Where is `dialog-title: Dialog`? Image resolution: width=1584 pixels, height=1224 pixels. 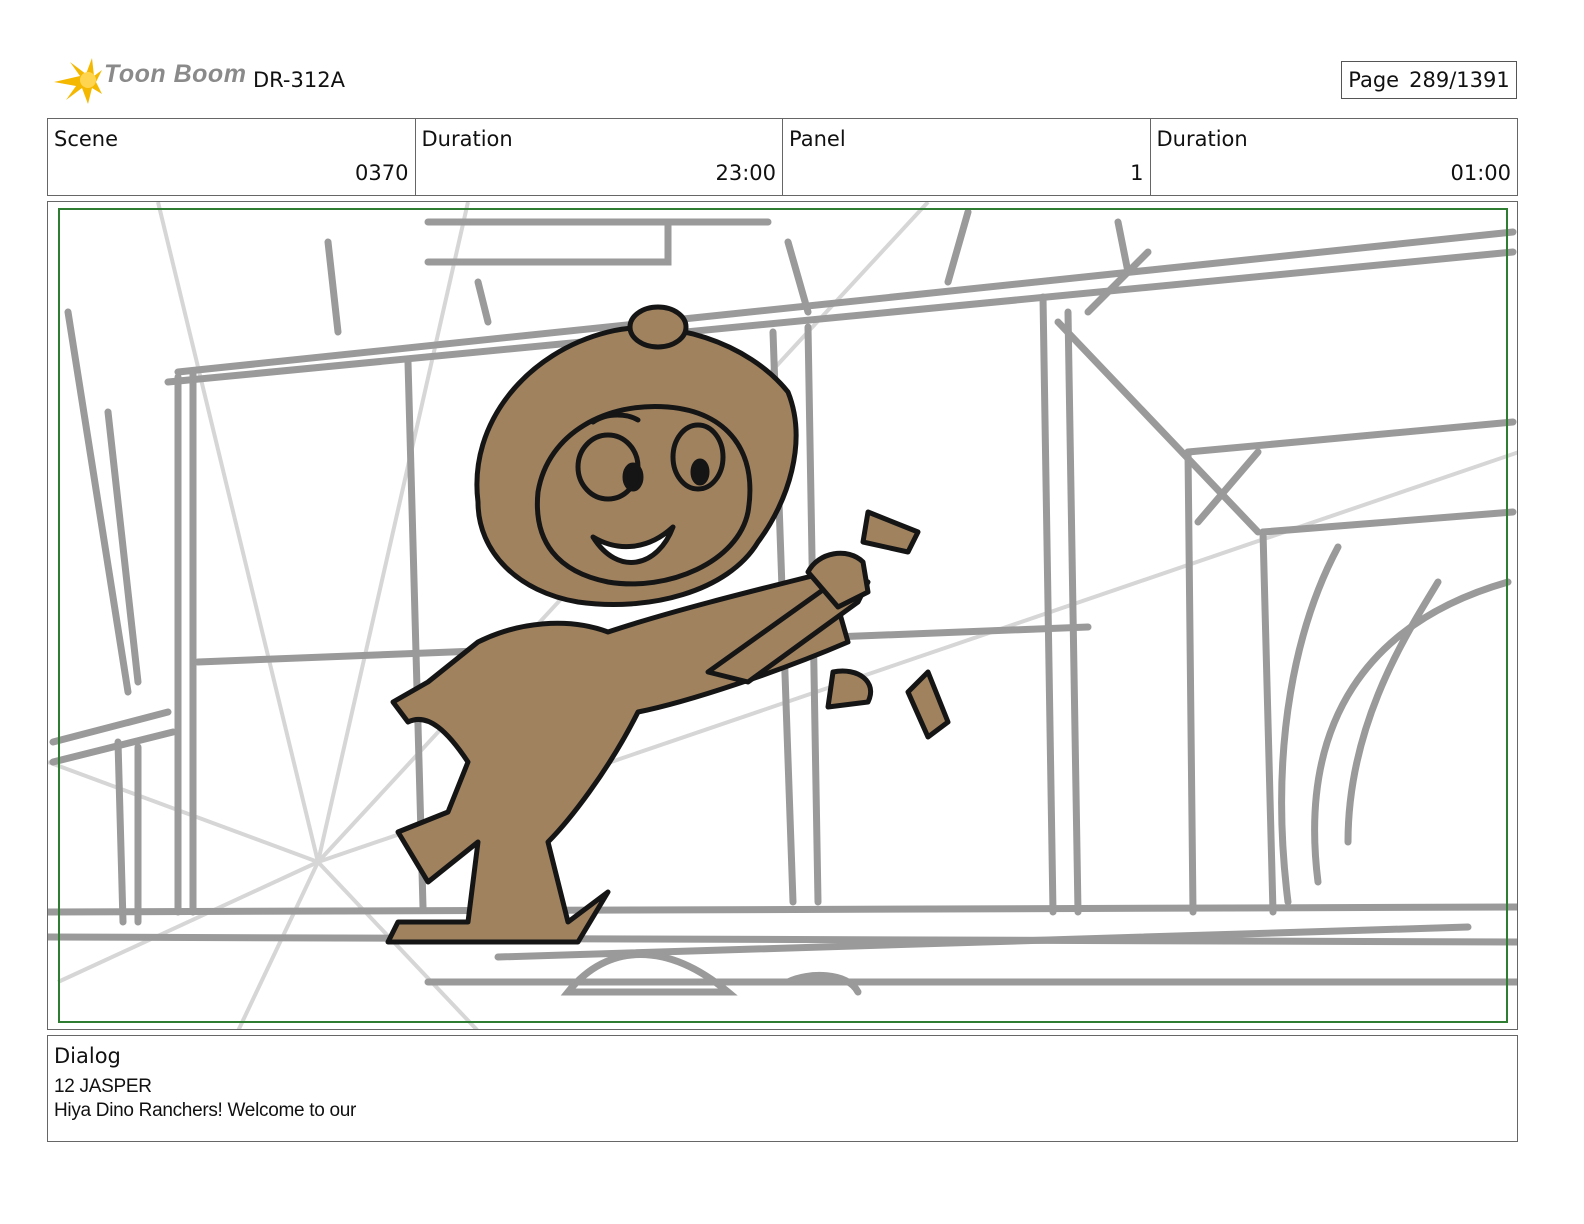 dialog-title: Dialog is located at coordinates (87, 1056).